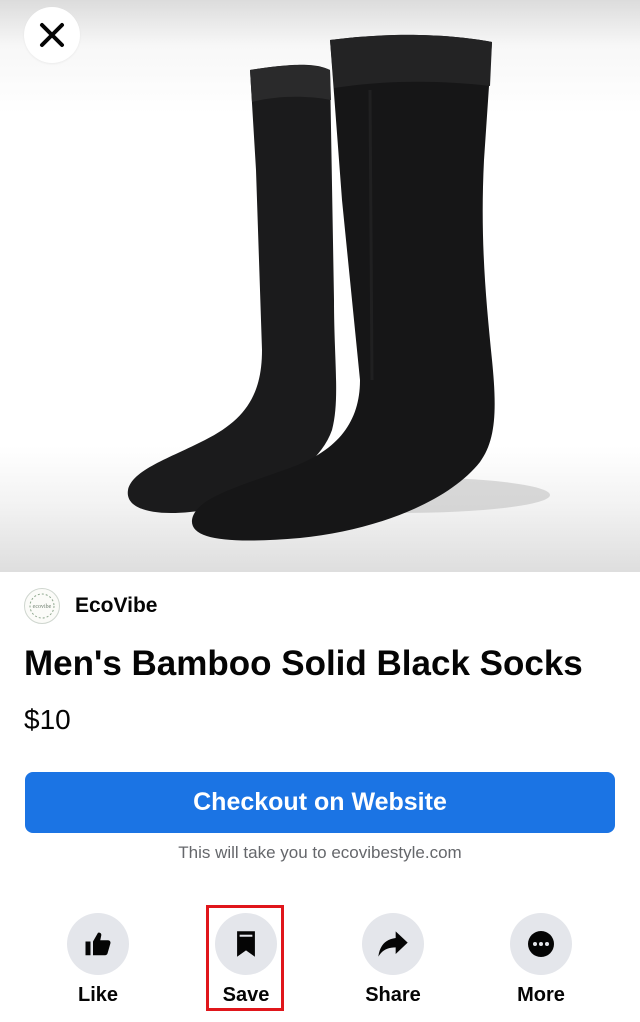  I want to click on more-dots-icon, so click(541, 944).